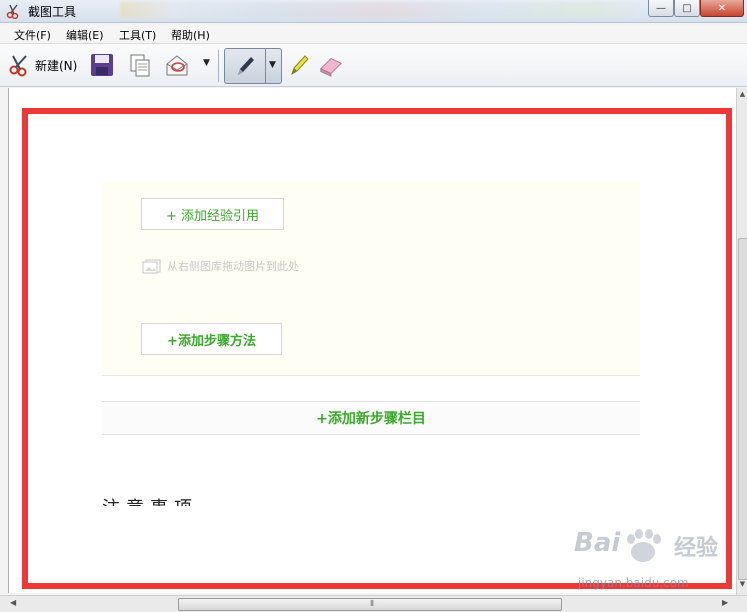  I want to click on email-icon, so click(177, 65).